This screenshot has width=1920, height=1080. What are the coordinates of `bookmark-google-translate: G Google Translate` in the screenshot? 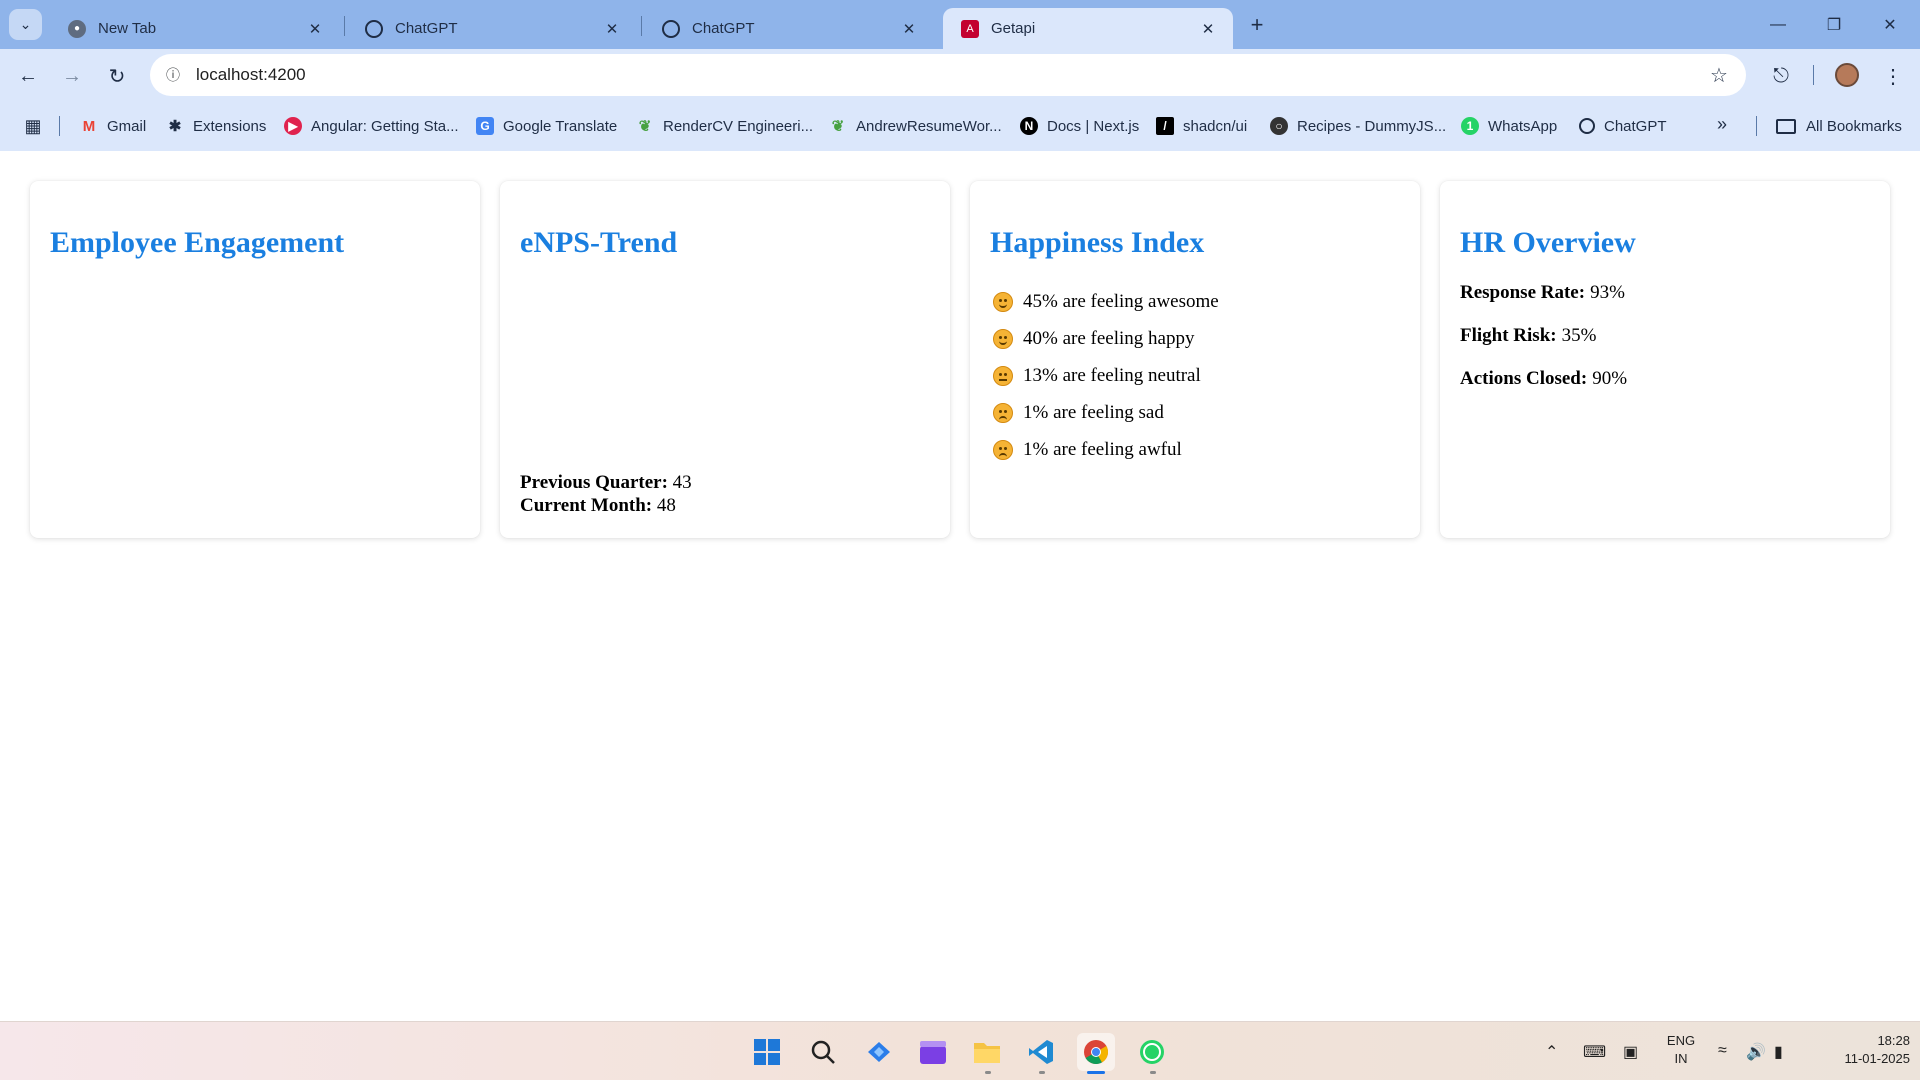 It's located at (546, 126).